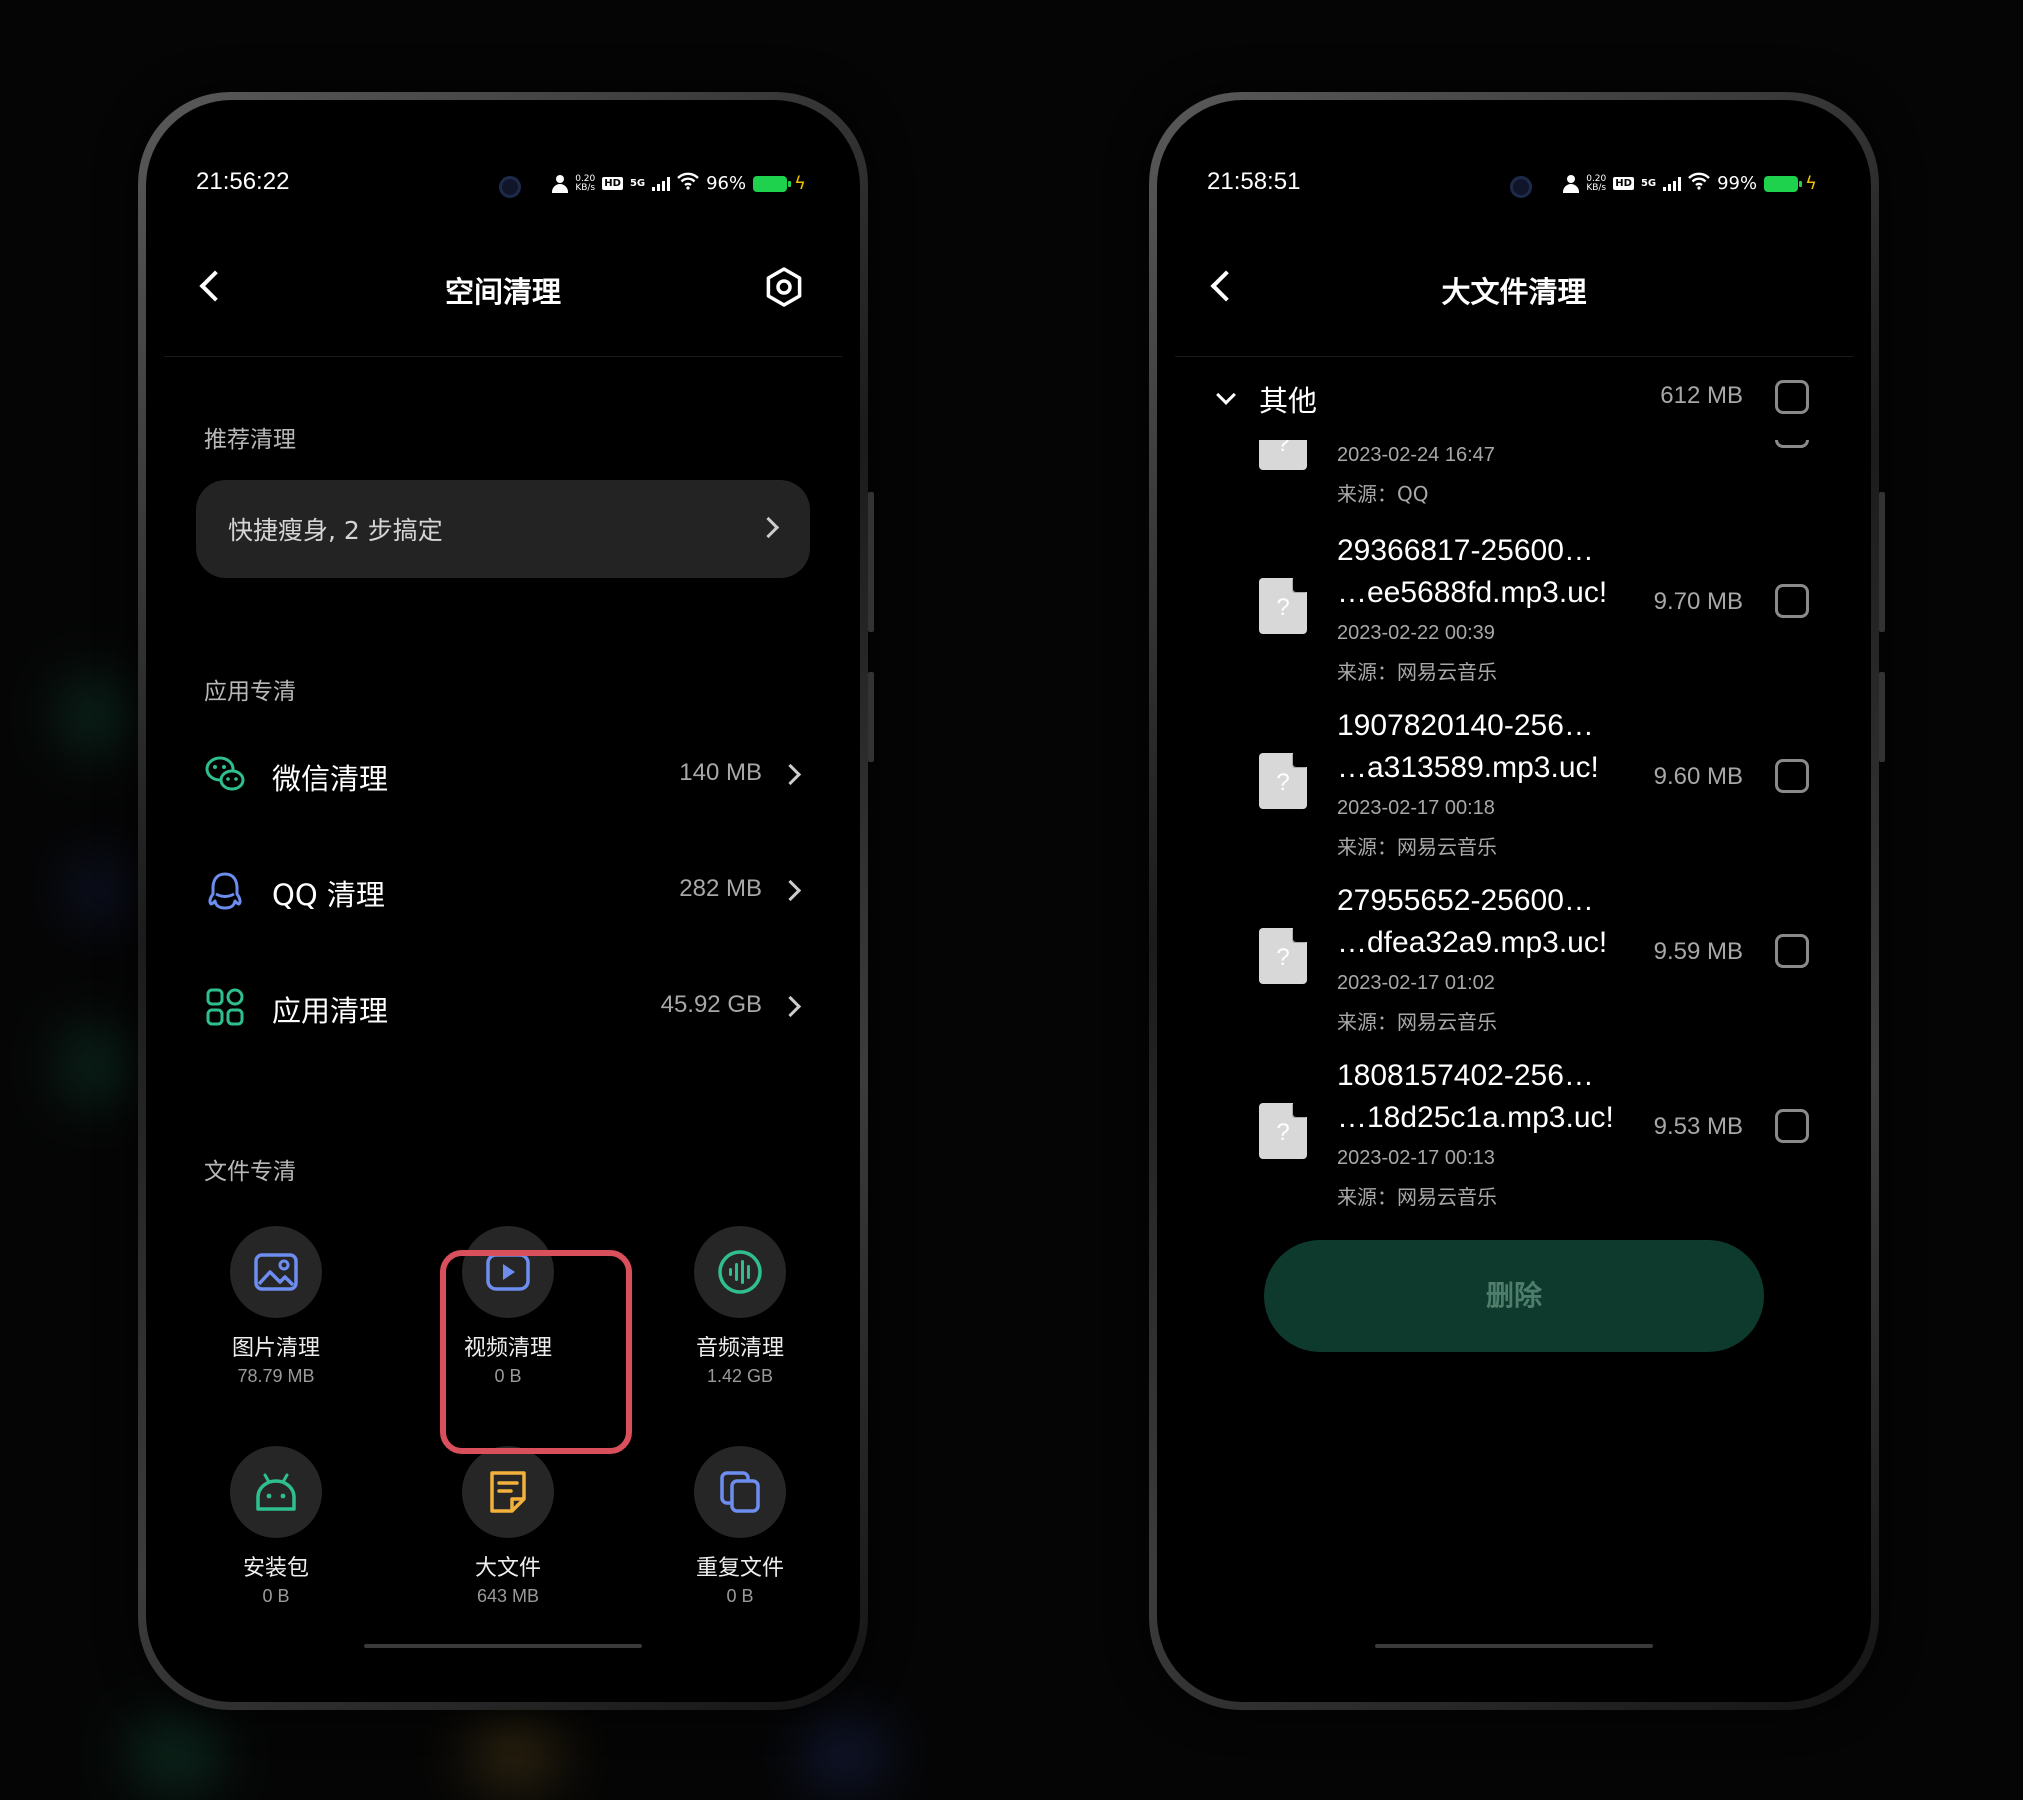  What do you see at coordinates (503, 1006) in the screenshot?
I see `row-app-cleanup: 应用清理 45.92 GB` at bounding box center [503, 1006].